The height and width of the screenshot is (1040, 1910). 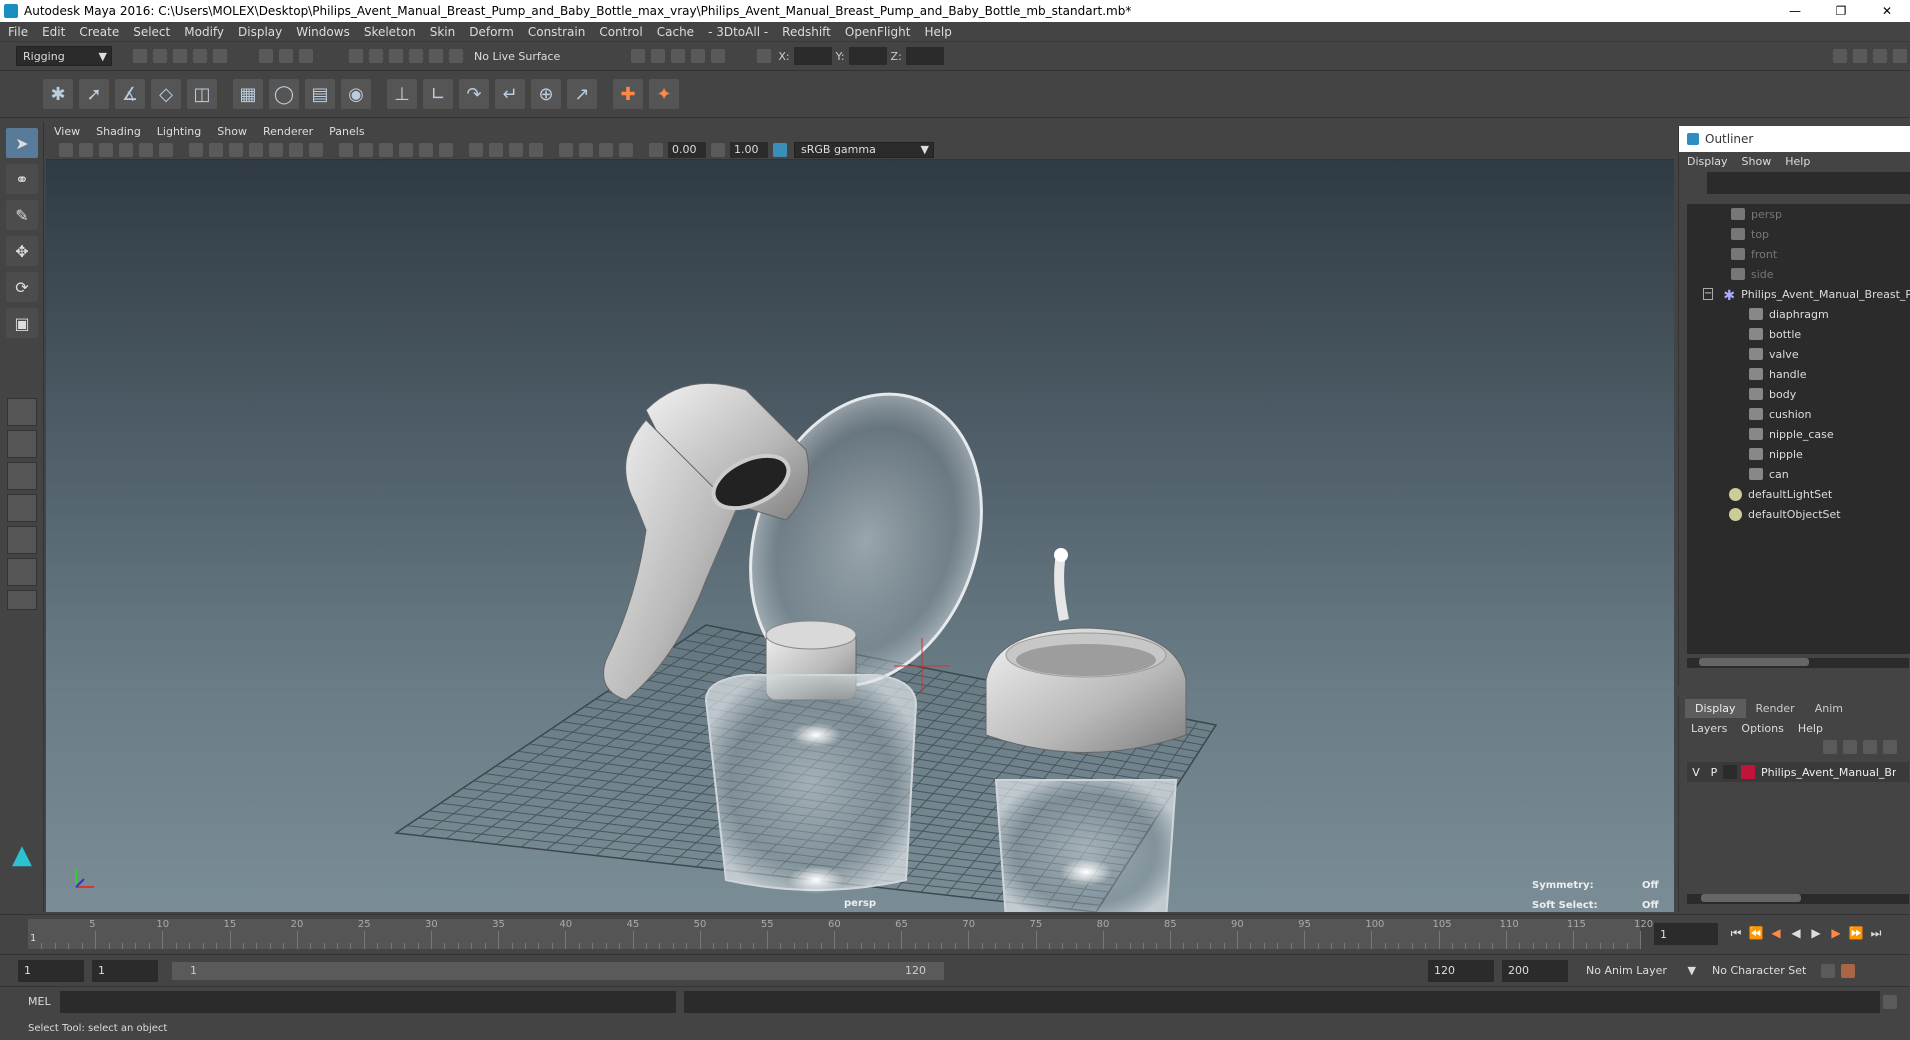 I want to click on gamma-field: 1.00, so click(x=749, y=149).